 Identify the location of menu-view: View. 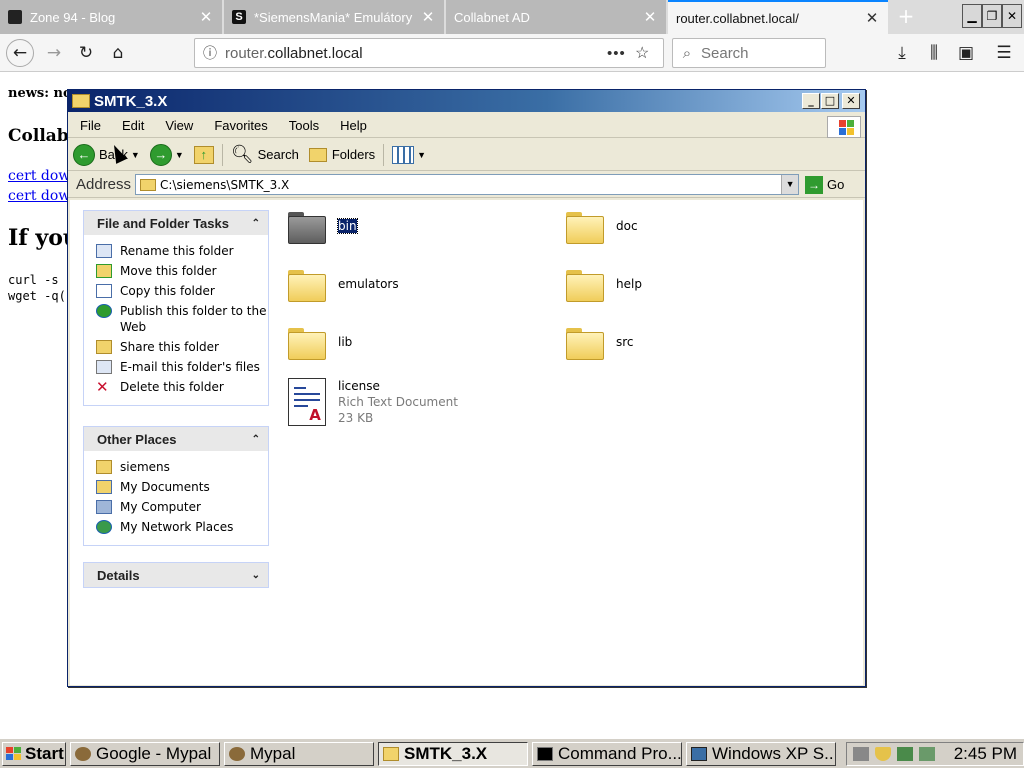
(177, 125).